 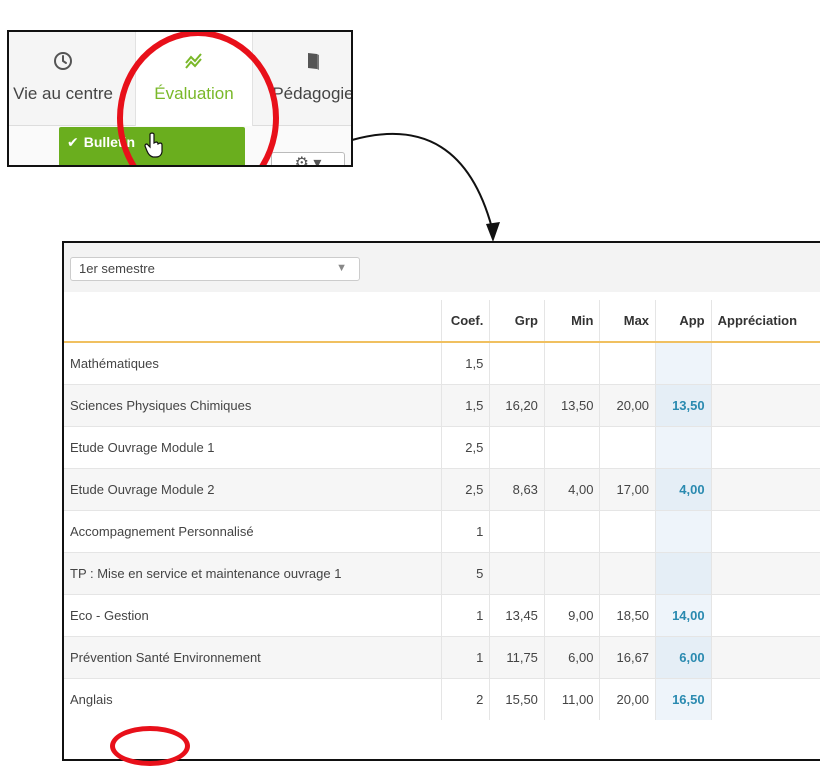 I want to click on header-max: Max, so click(x=627, y=321).